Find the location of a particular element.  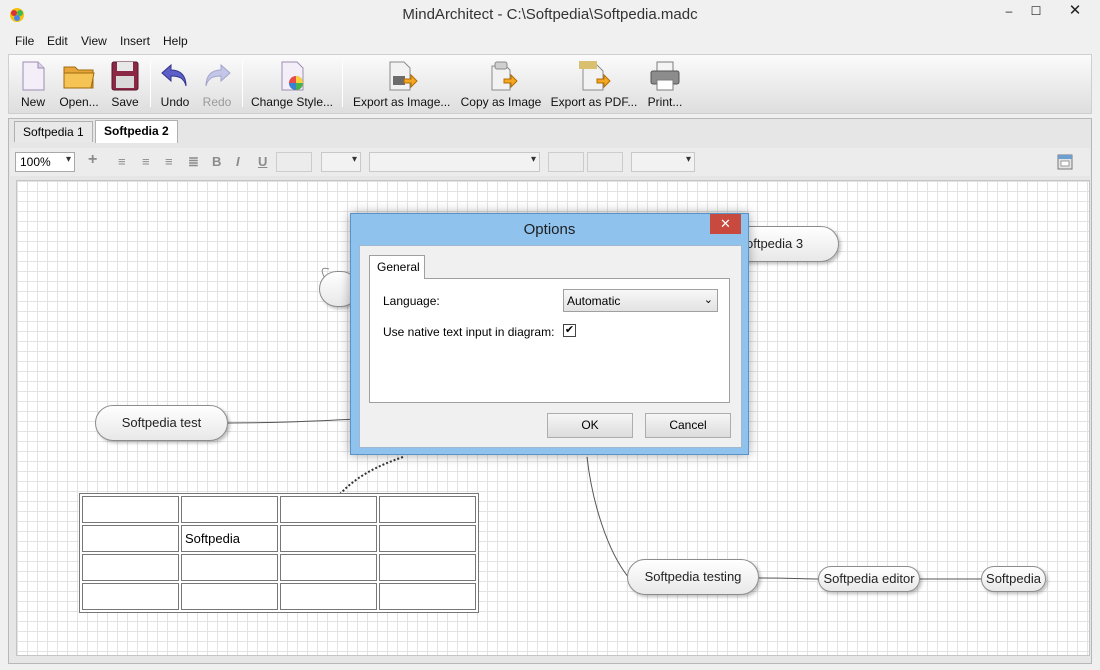

new-button: New is located at coordinates (33, 84).